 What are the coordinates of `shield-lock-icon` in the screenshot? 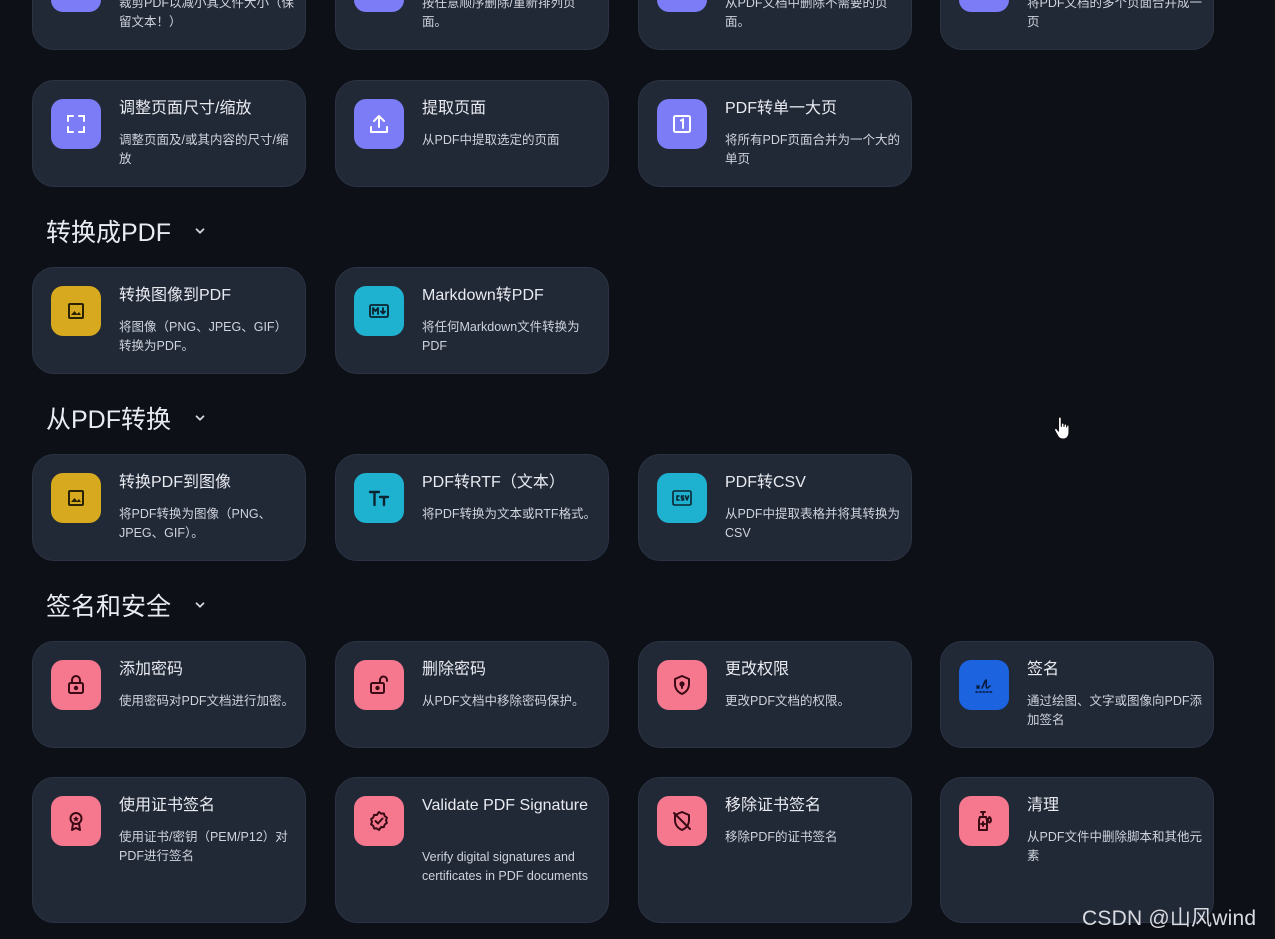 It's located at (682, 685).